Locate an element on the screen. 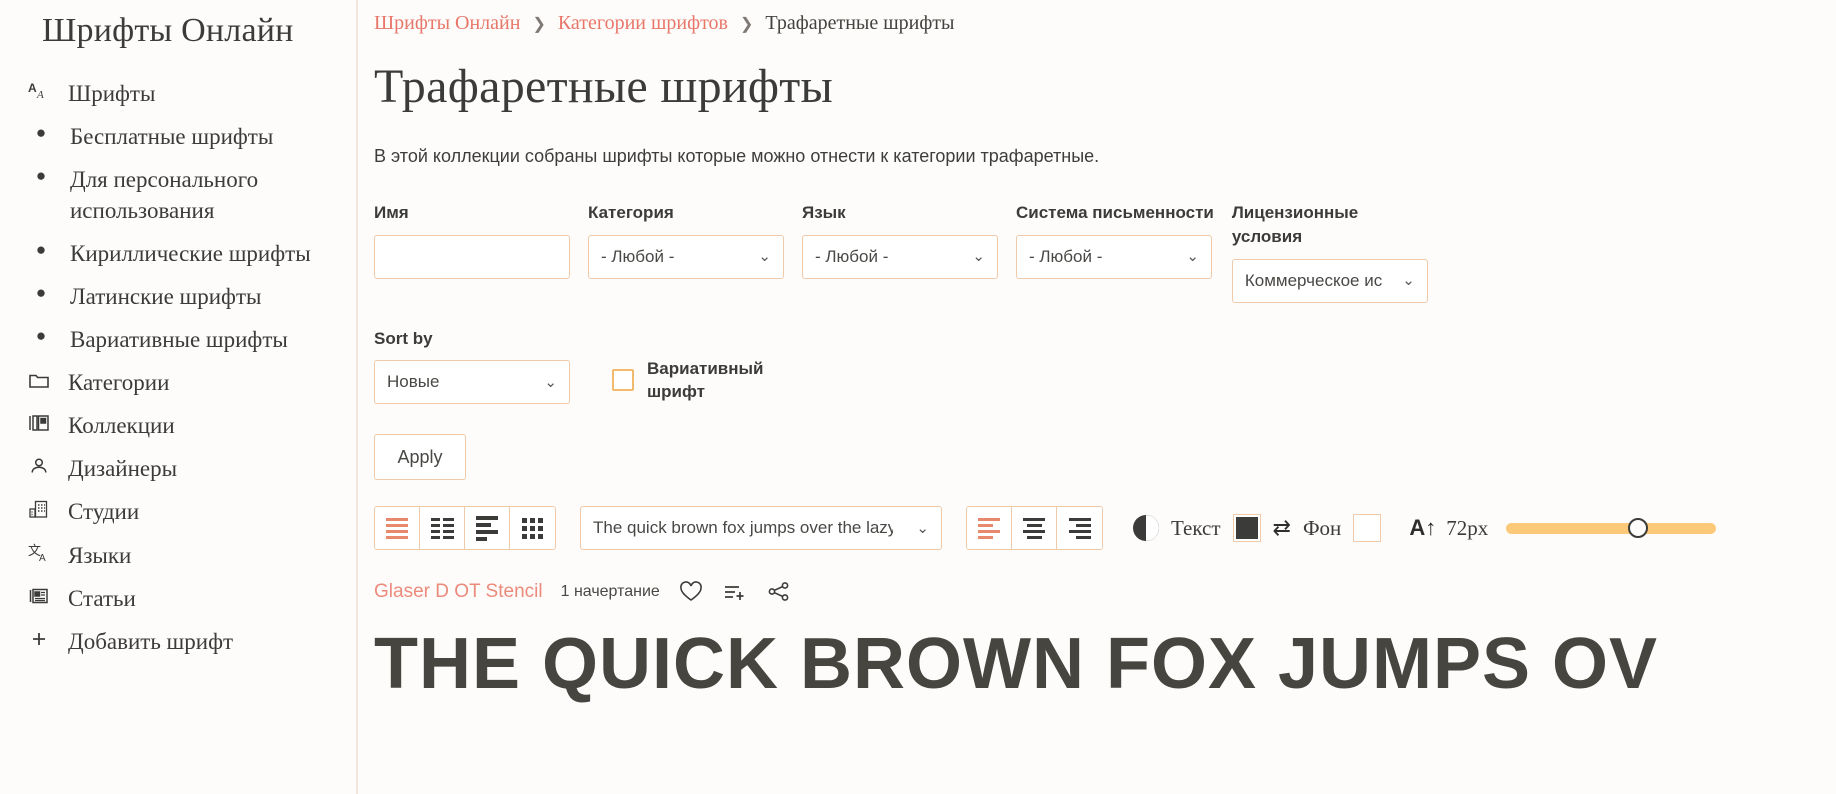 This screenshot has height=794, width=1836. language-select-value: - Любой - is located at coordinates (852, 256).